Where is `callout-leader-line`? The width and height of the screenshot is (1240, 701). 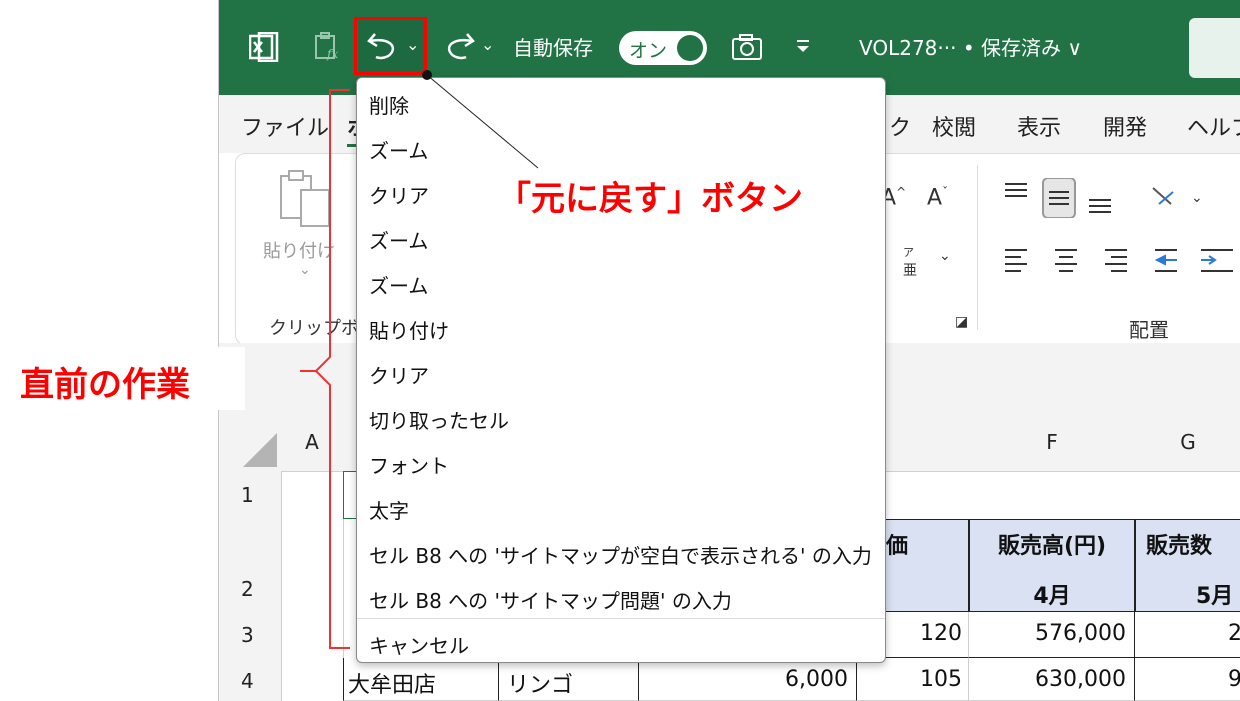
callout-leader-line is located at coordinates (482, 121).